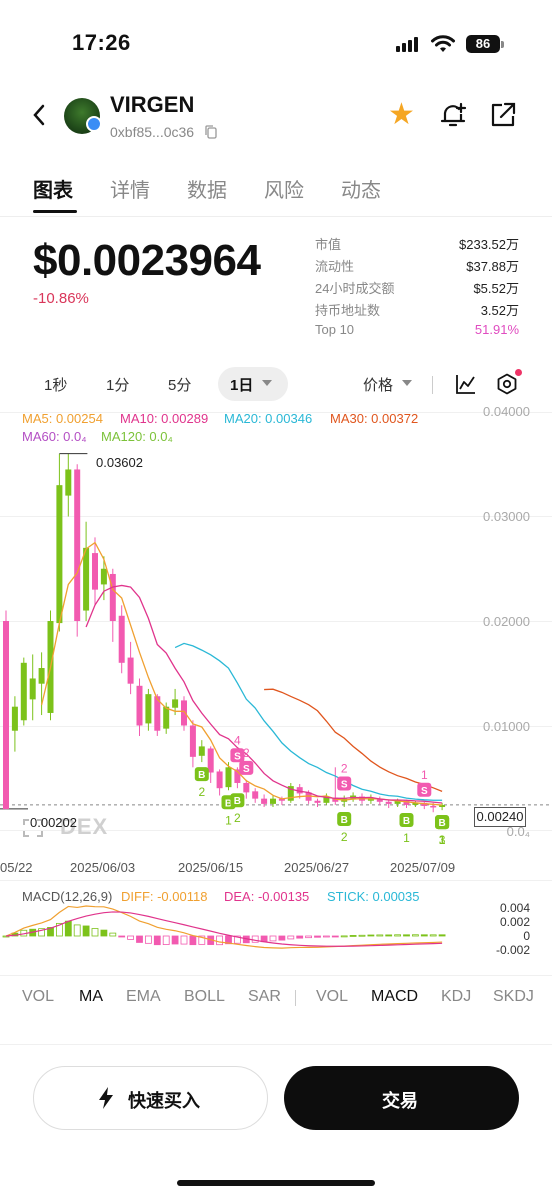  I want to click on tab-details: 详情, so click(130, 188).